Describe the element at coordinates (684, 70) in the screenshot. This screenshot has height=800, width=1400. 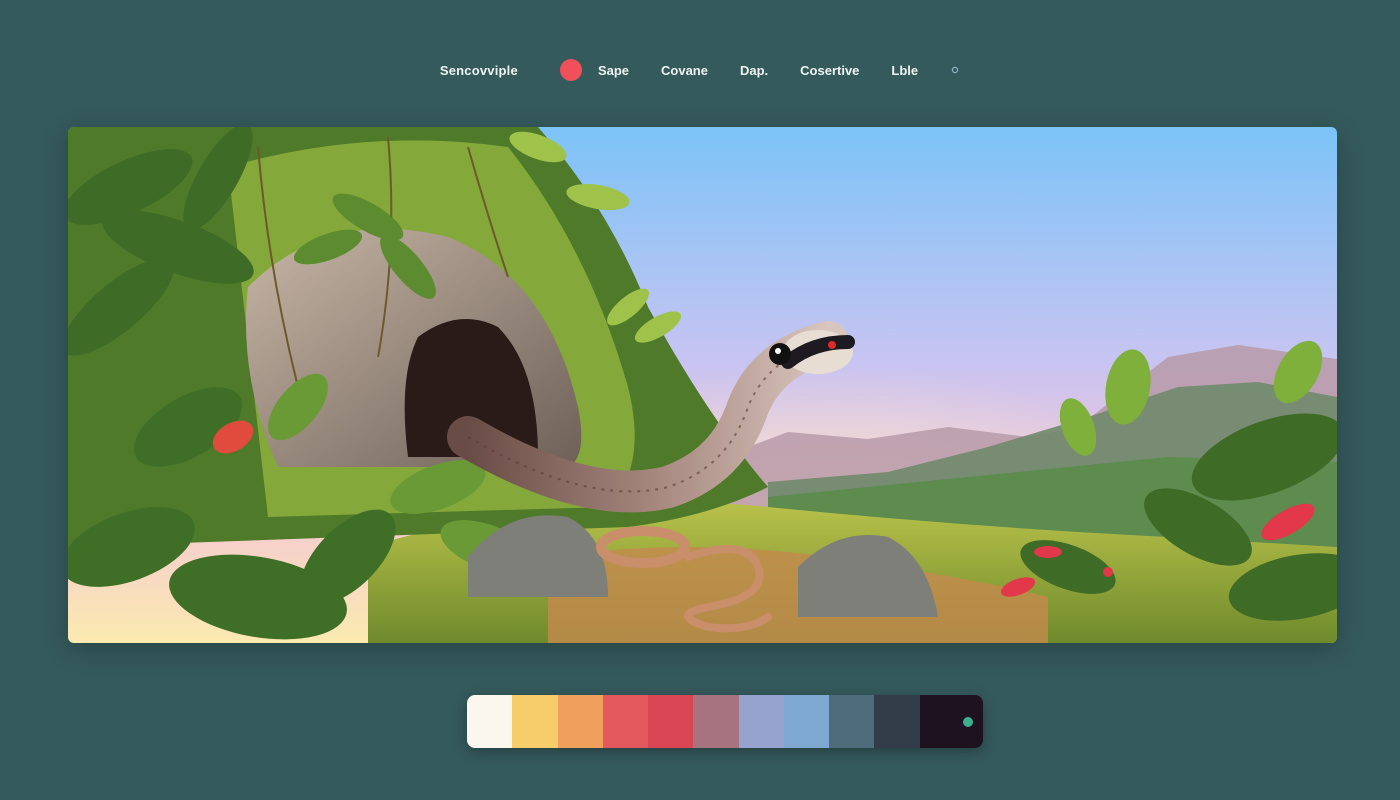
I see `nav-item-2: Covane` at that location.